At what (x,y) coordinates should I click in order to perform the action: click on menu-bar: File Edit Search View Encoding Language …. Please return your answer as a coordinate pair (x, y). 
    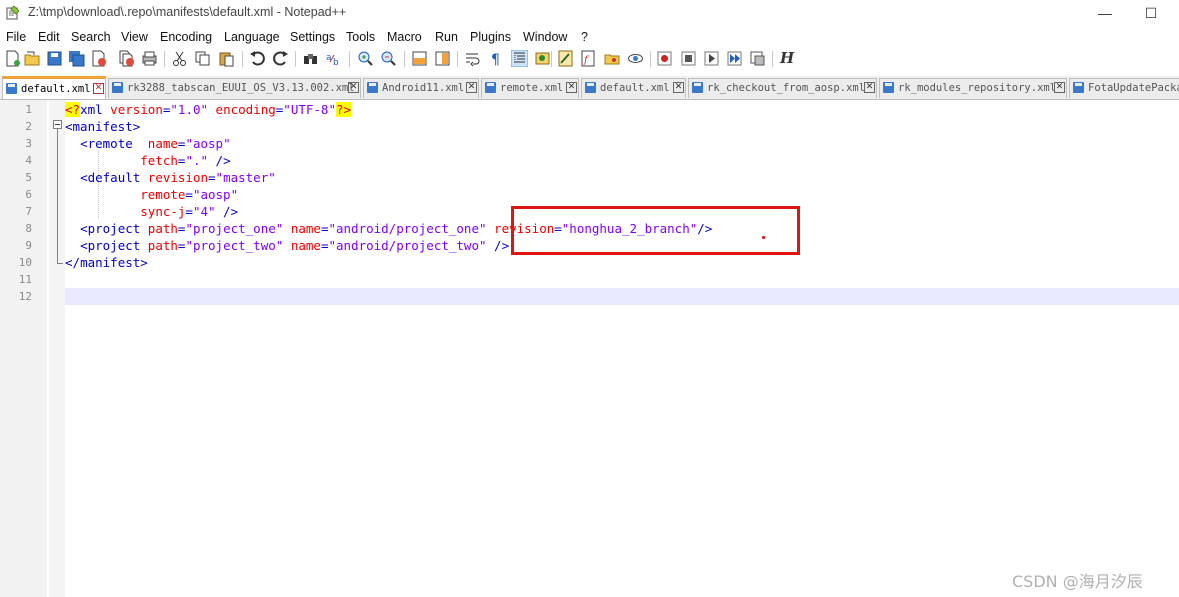
    Looking at the image, I should click on (589, 37).